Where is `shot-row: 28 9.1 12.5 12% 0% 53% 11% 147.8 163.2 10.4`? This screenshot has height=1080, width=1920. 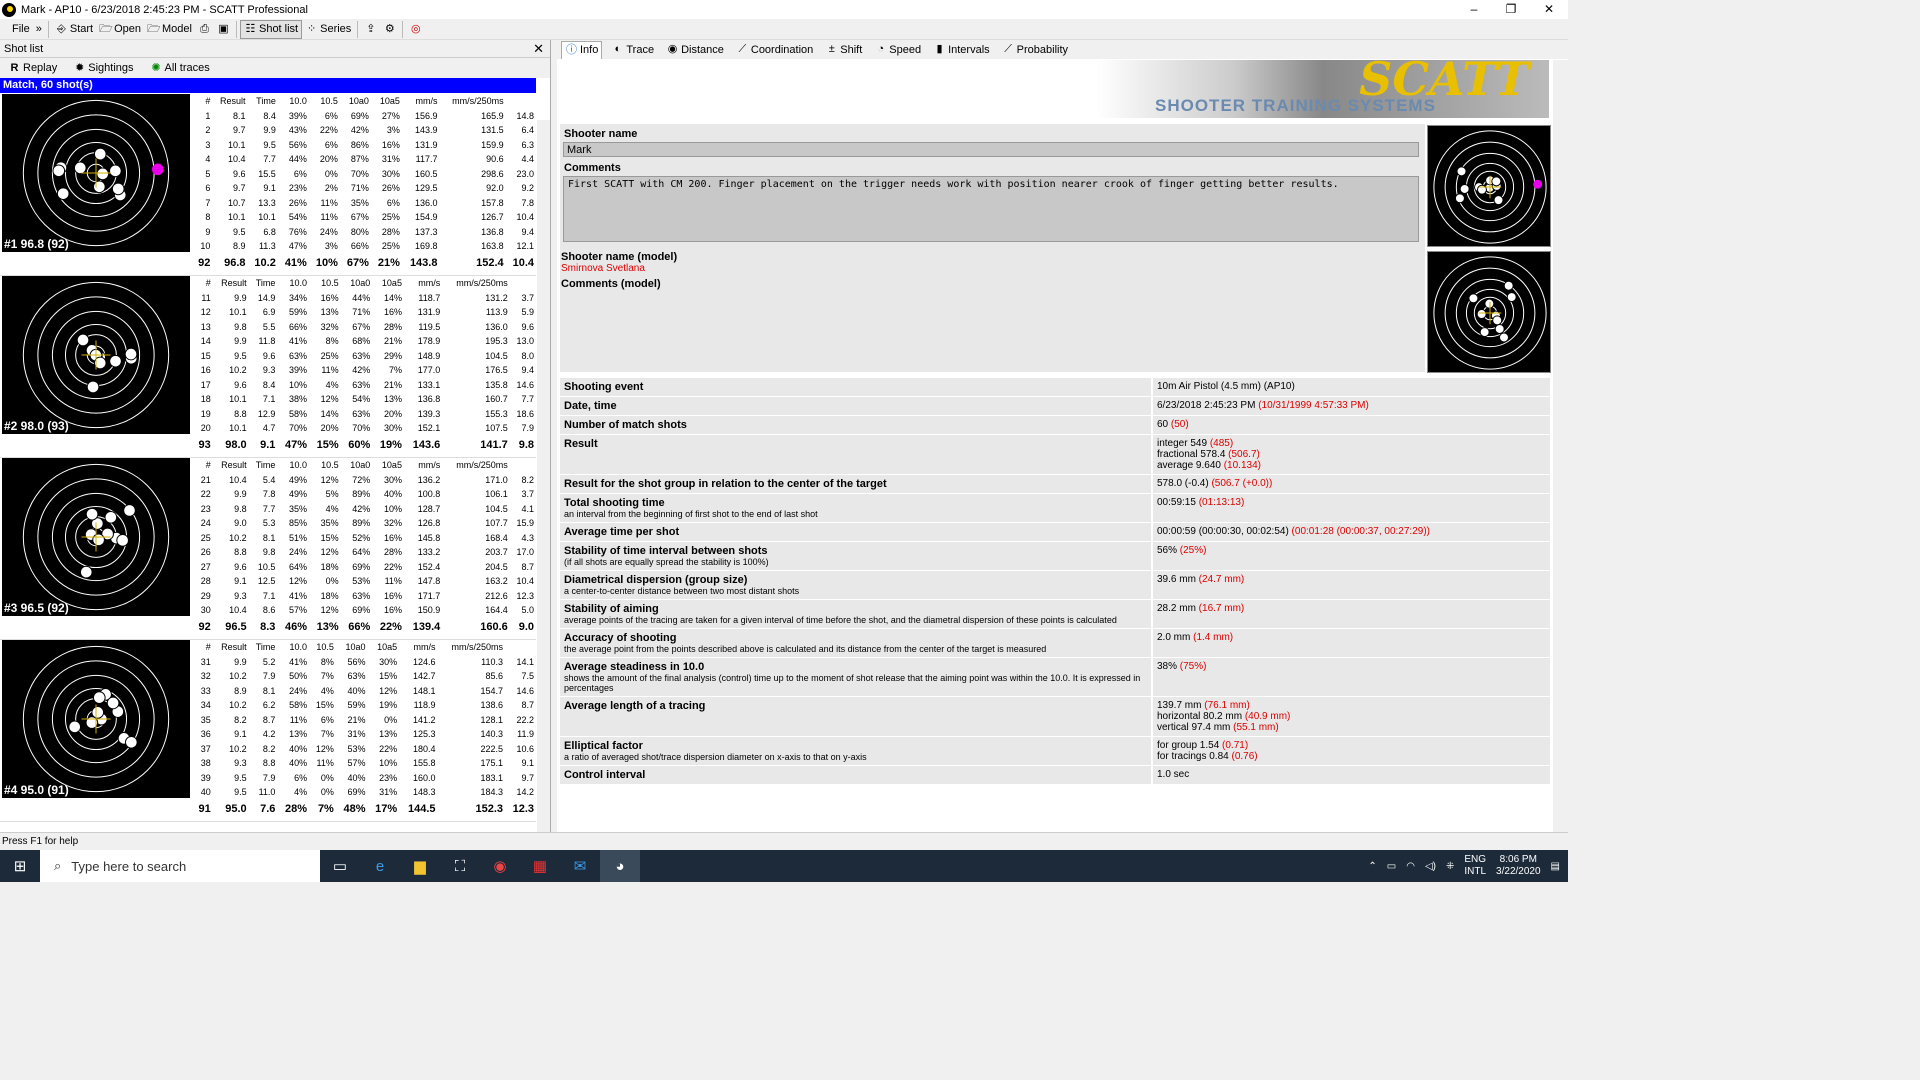 shot-row: 28 9.1 12.5 12% 0% 53% 11% 147.8 163.2 10.4 is located at coordinates (364, 581).